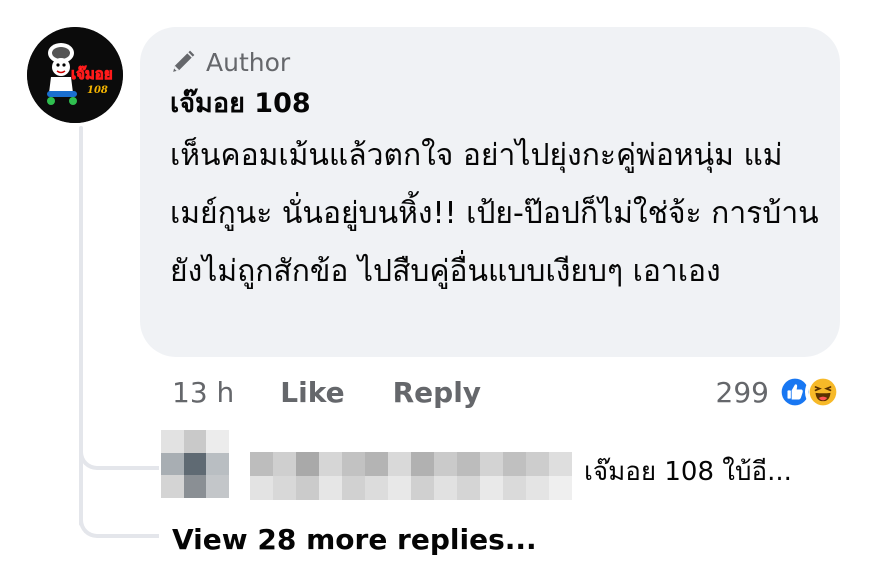  I want to click on avatar-logo-number: 108, so click(97, 90).